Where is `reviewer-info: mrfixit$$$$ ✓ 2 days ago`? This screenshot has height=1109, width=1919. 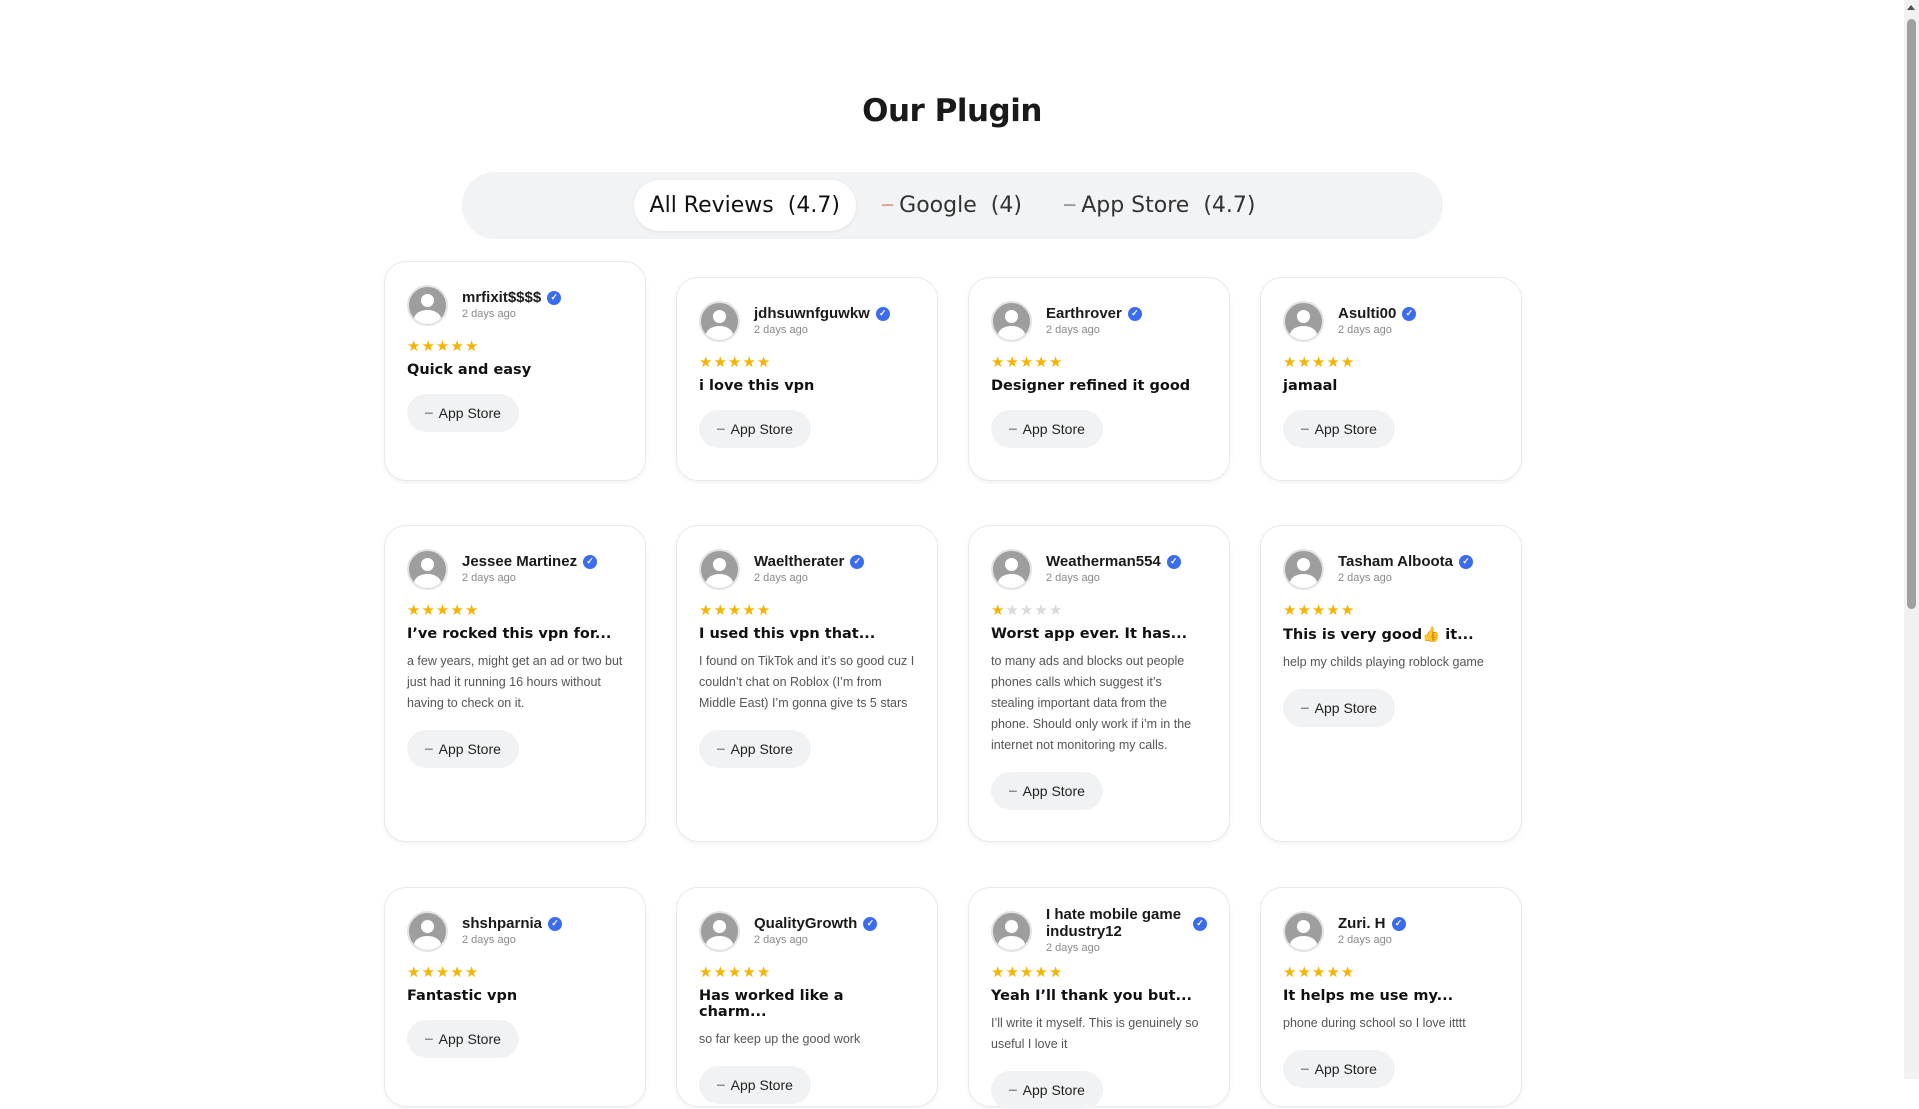
reviewer-info: mrfixit$$$$ ✓ 2 days ago is located at coordinates (512, 304).